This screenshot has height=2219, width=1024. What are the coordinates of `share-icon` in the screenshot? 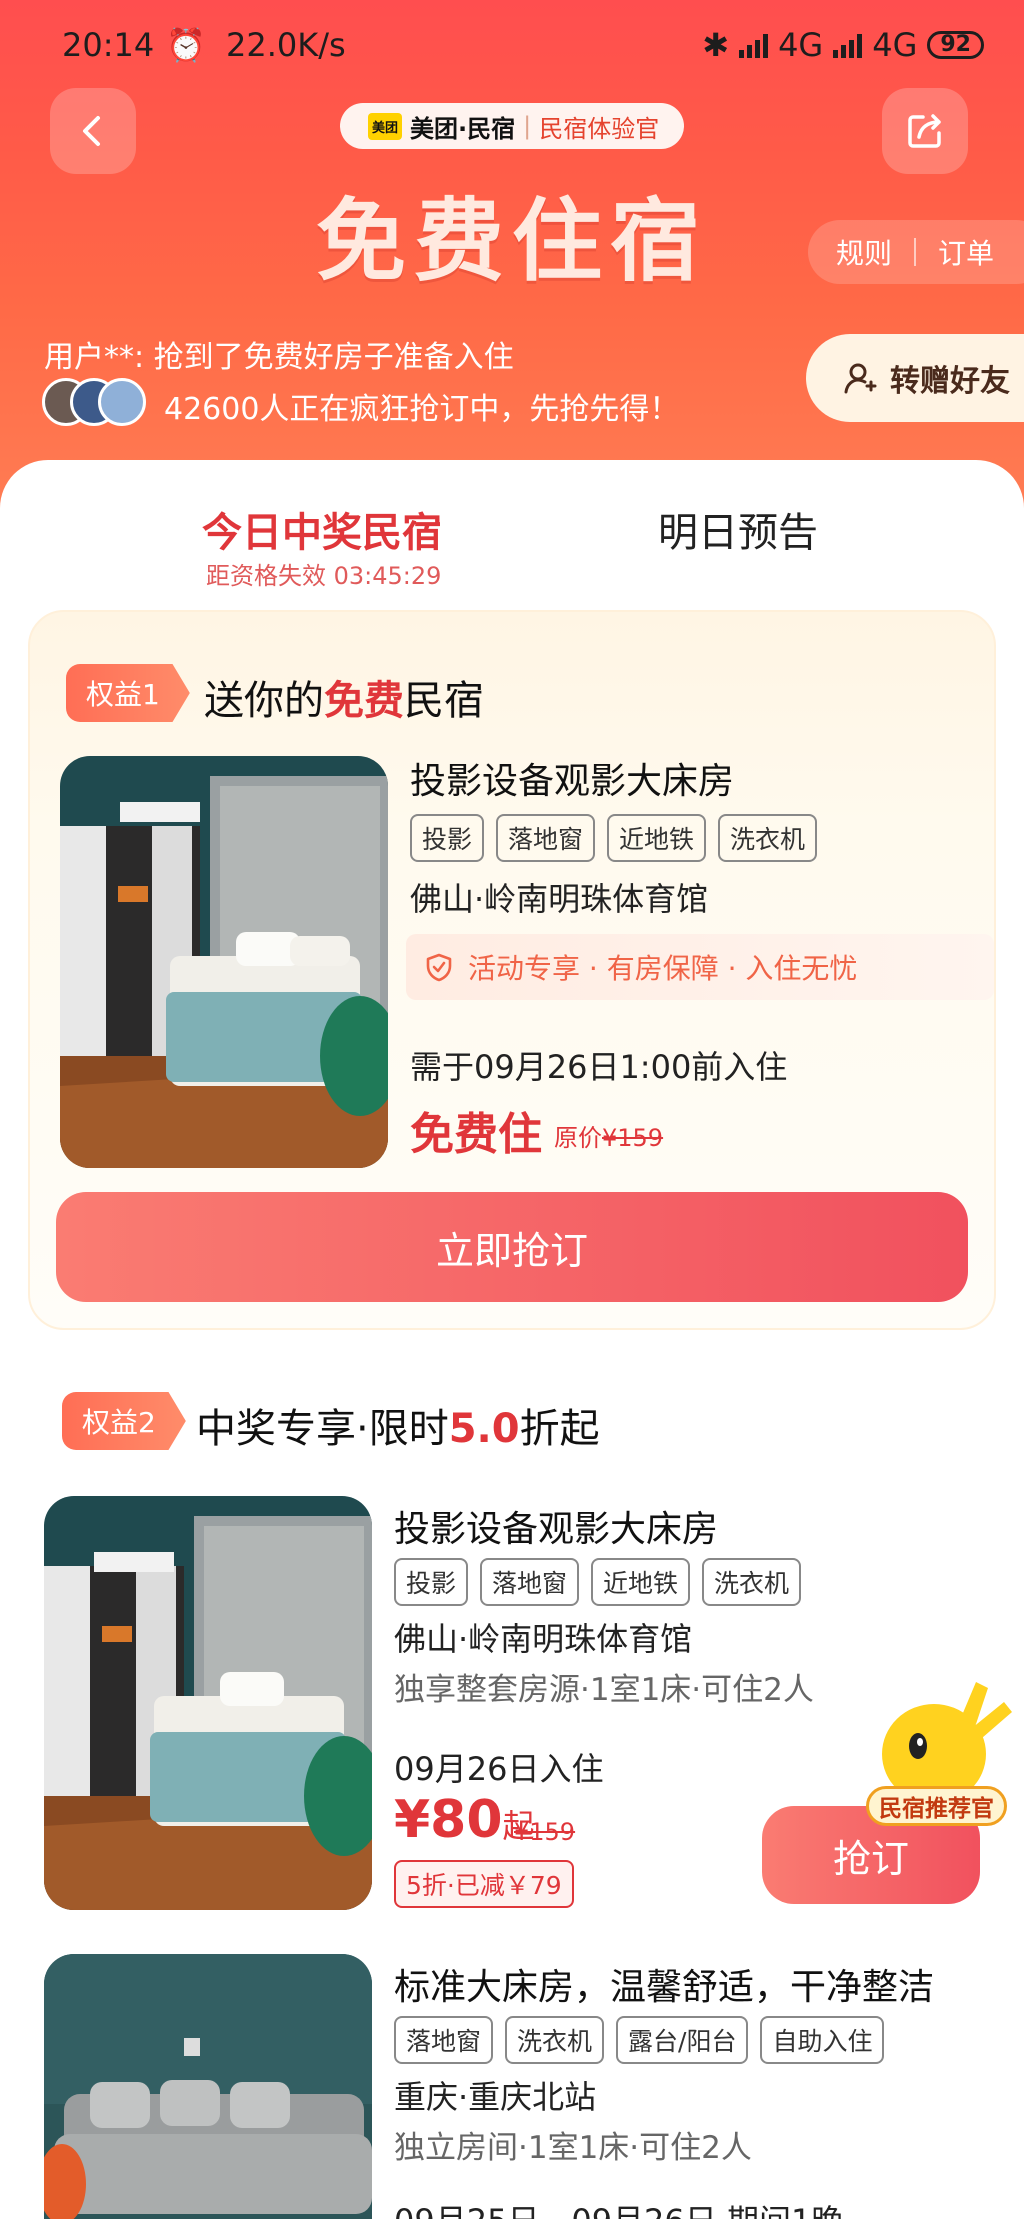 It's located at (924, 131).